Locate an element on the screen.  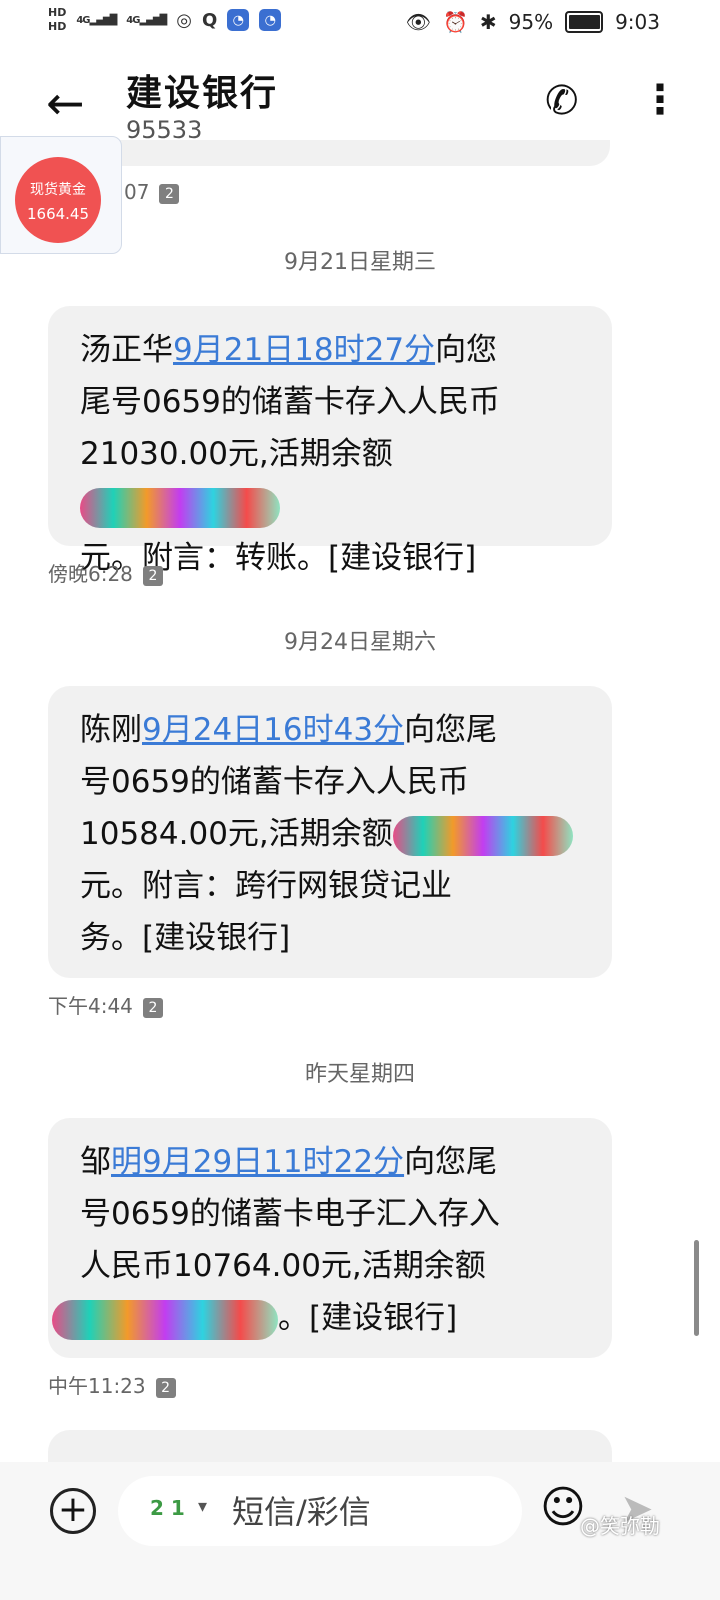
message-text: 向您 is located at coordinates (466, 350).